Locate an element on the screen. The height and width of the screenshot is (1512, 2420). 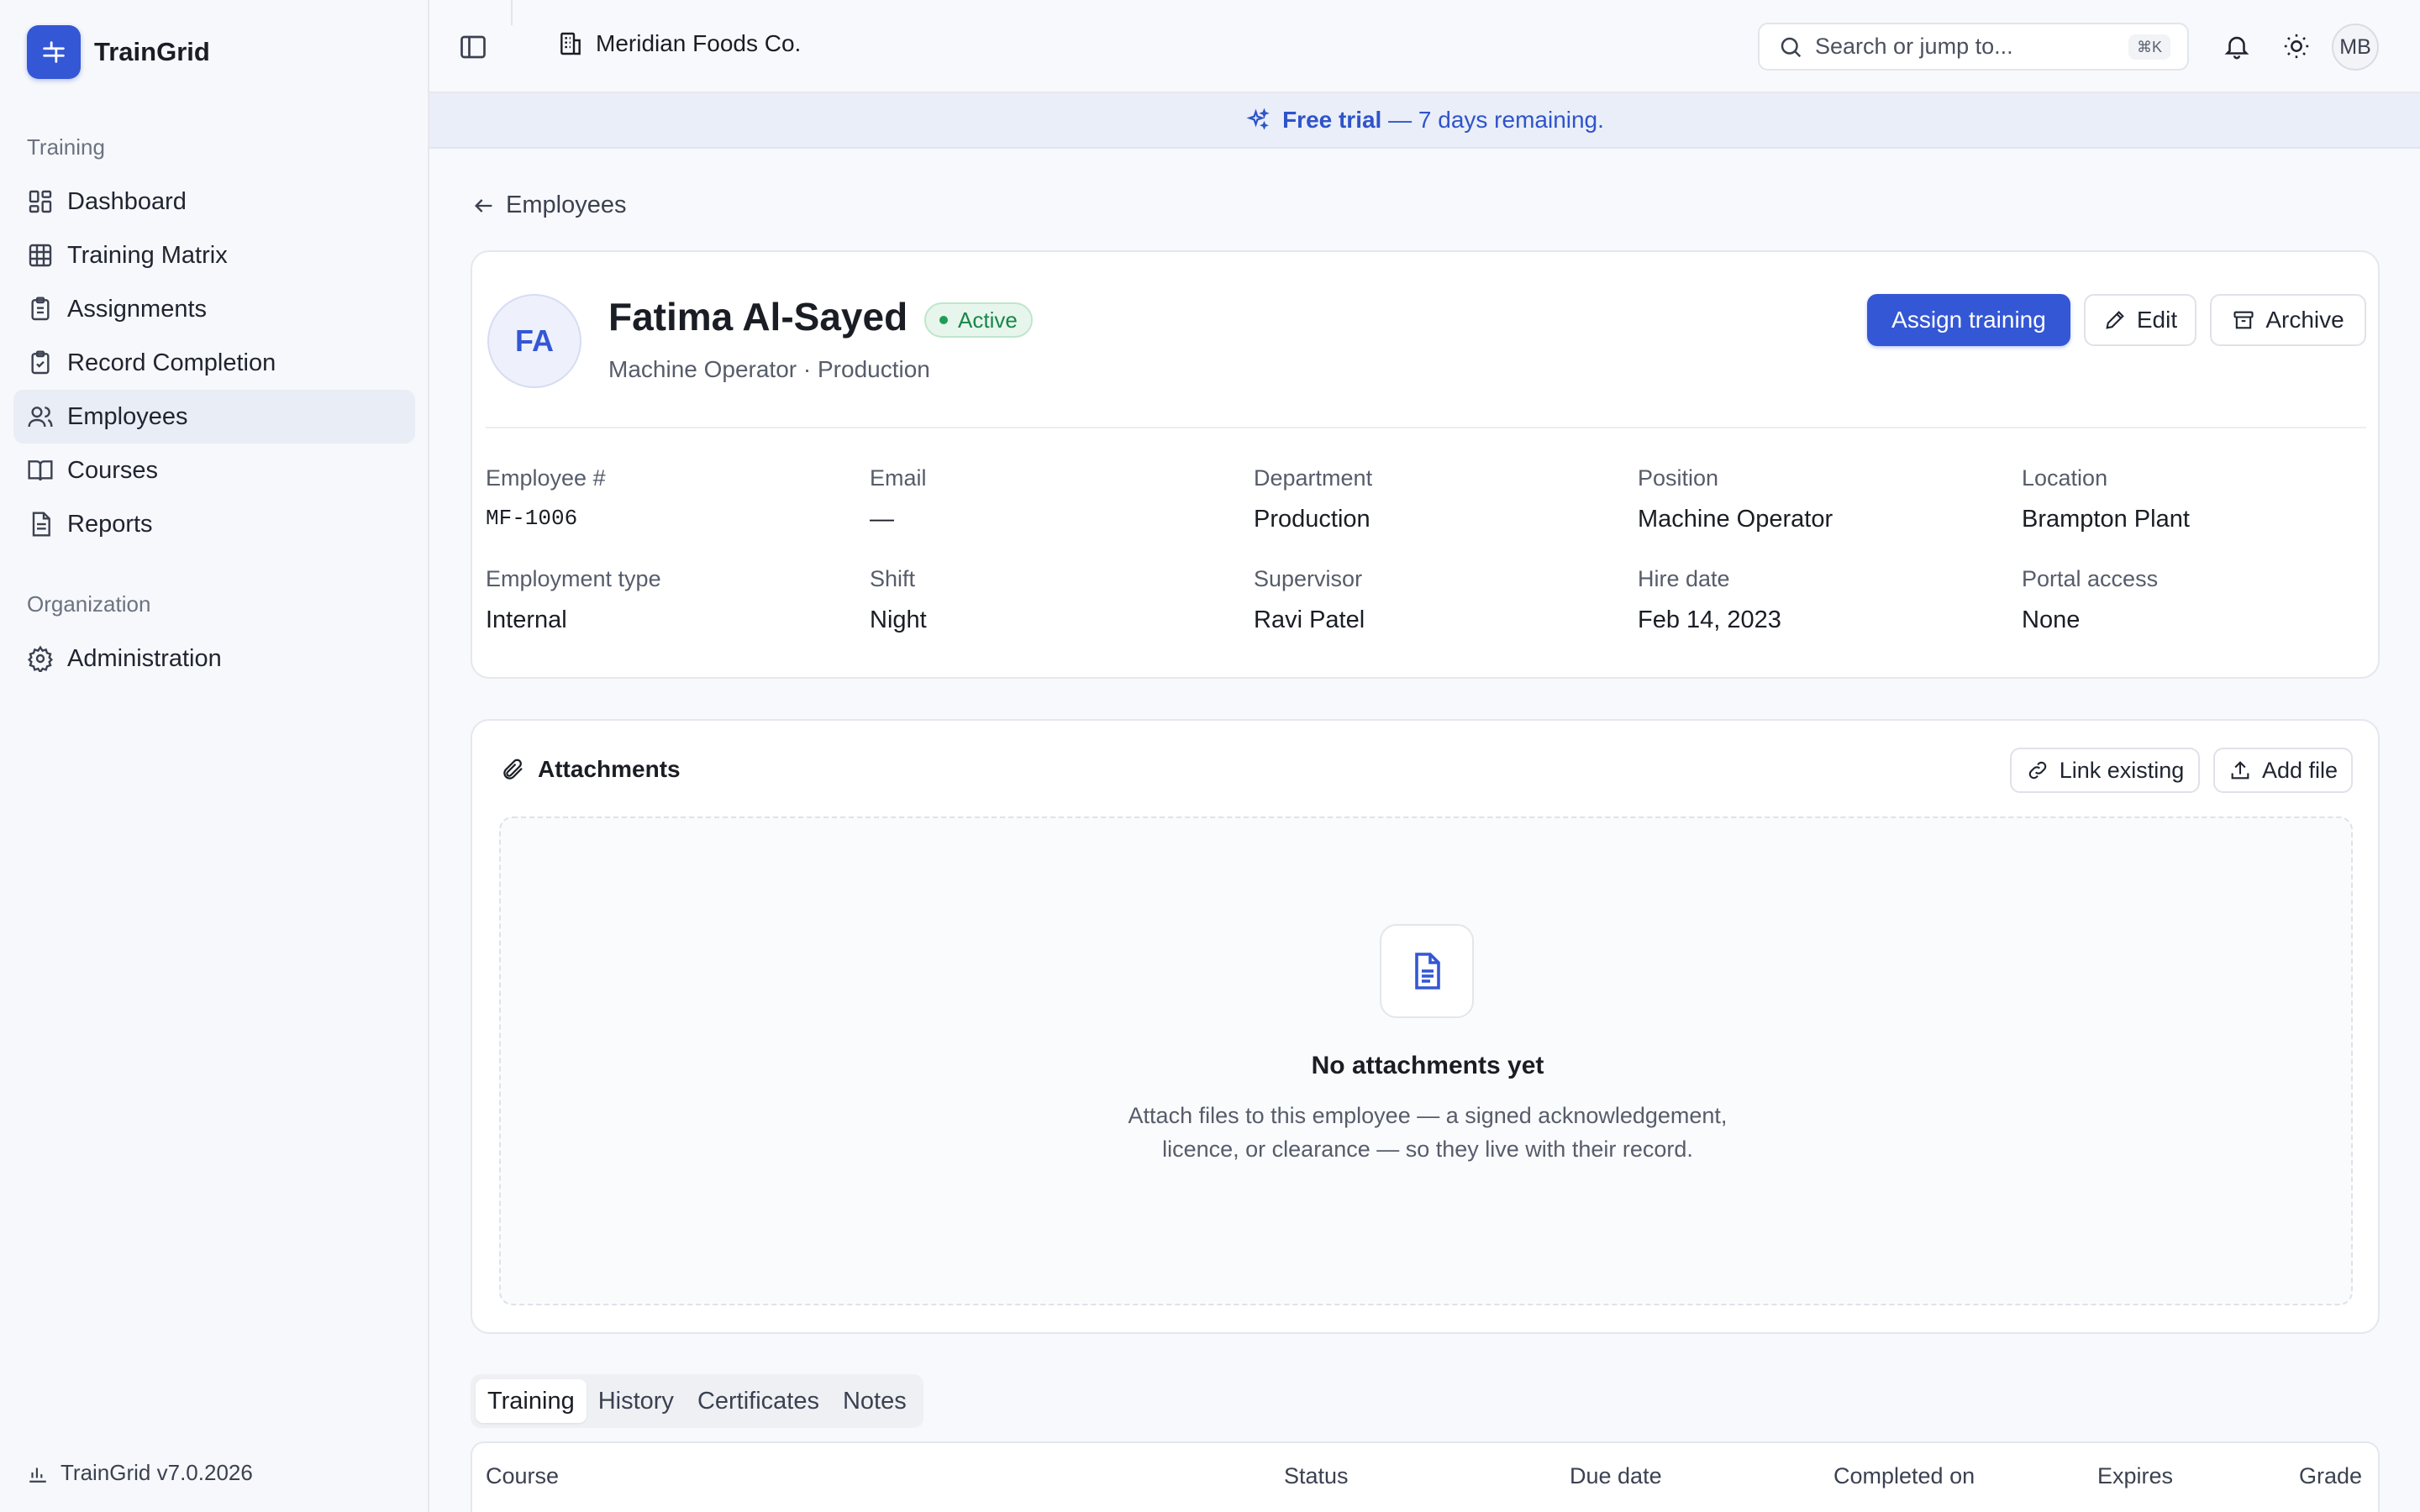
user-avatar: MB is located at coordinates (2355, 47).